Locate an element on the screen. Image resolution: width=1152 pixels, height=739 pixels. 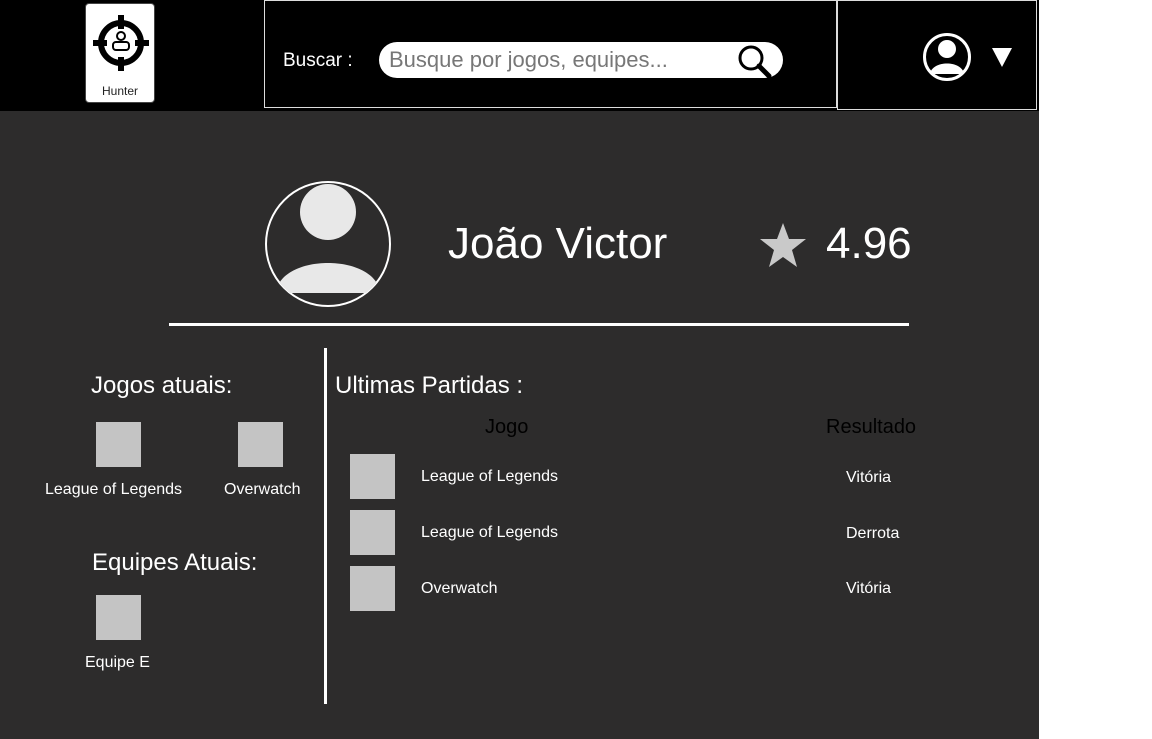
team-label-equipe-e: Equipe E is located at coordinates (117, 663).